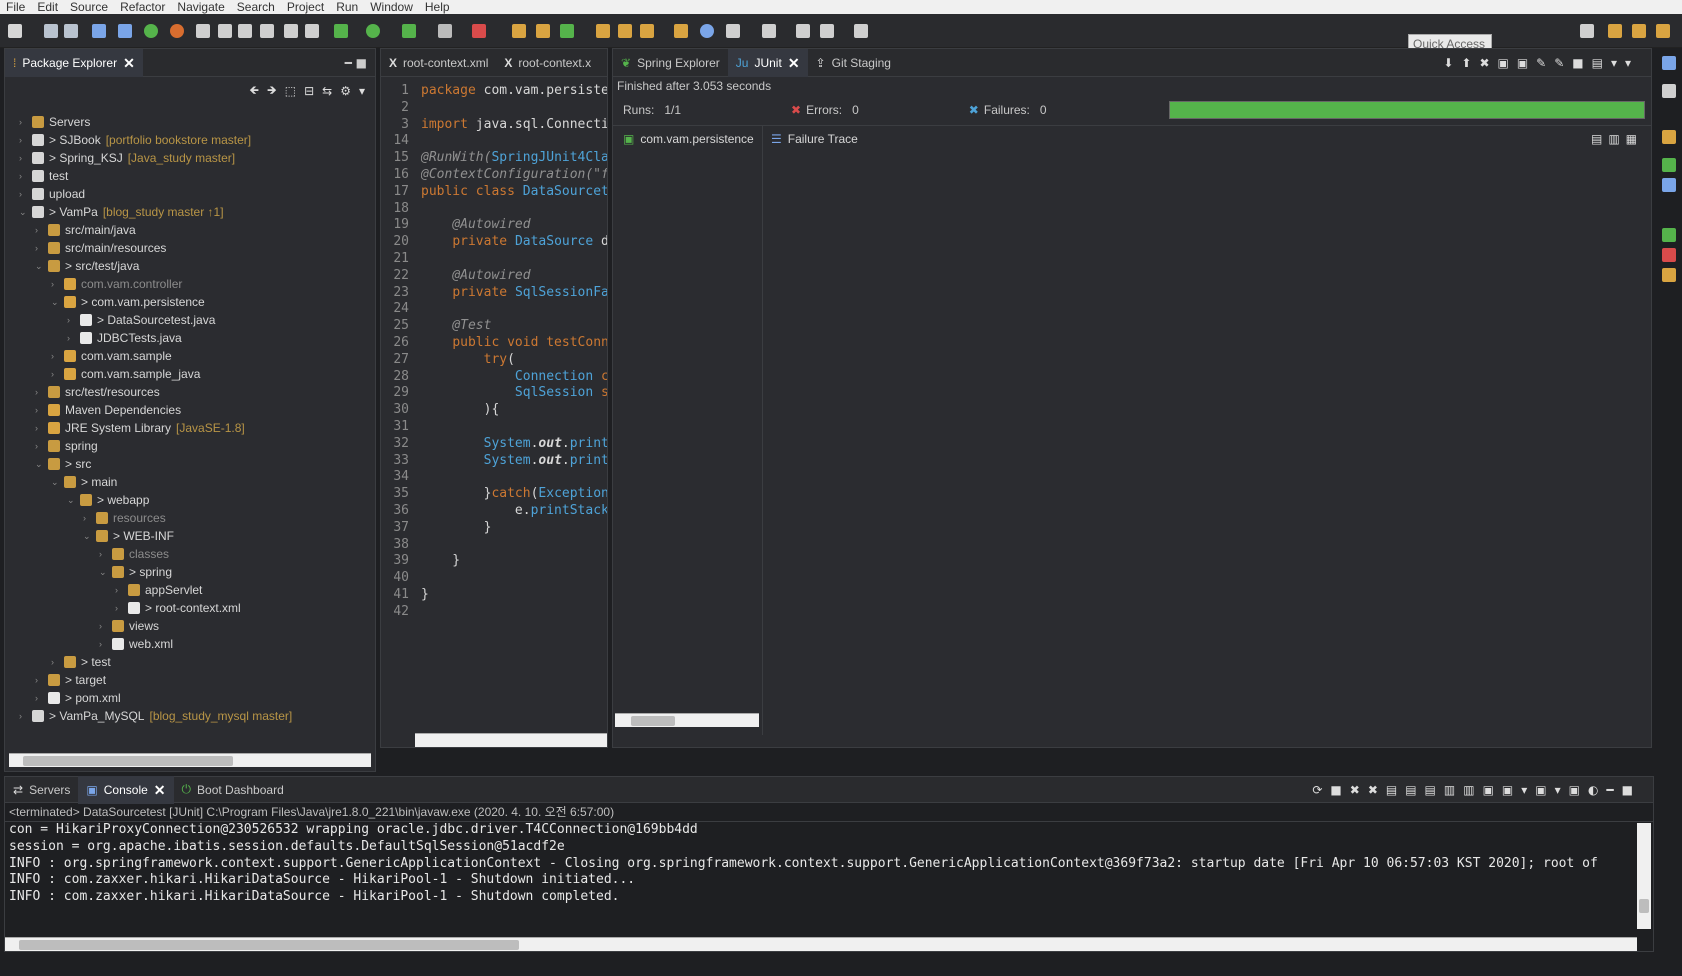  What do you see at coordinates (437, 7) in the screenshot?
I see `menu-item-help: Help` at bounding box center [437, 7].